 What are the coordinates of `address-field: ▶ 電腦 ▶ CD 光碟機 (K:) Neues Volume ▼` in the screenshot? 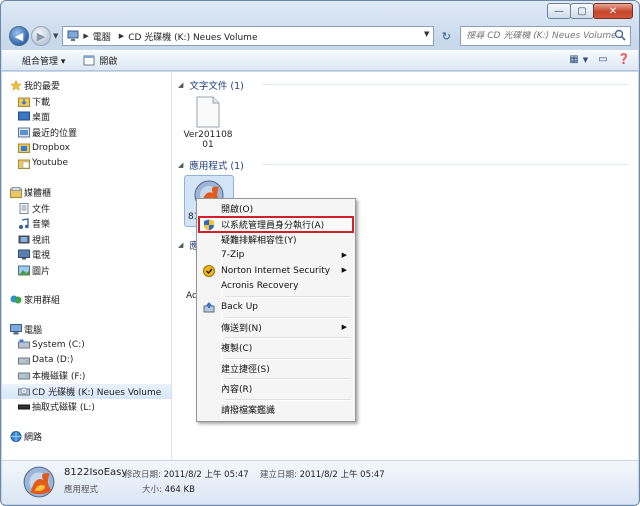 It's located at (248, 36).